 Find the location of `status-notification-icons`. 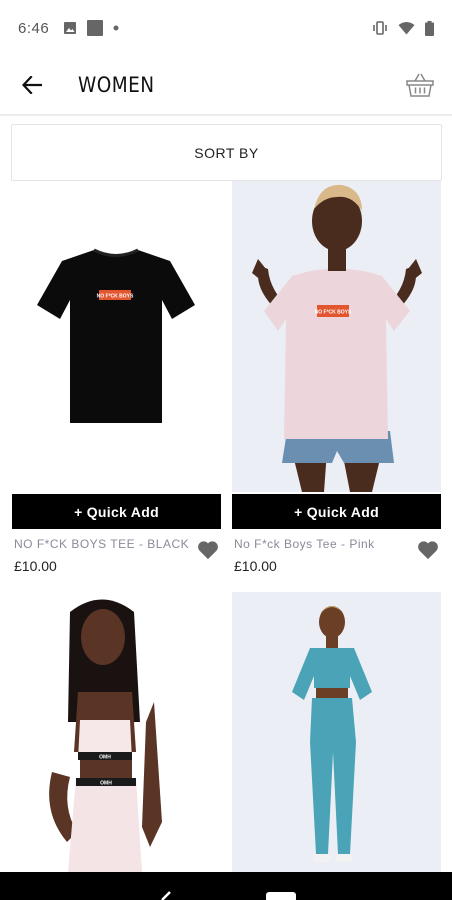

status-notification-icons is located at coordinates (91, 28).